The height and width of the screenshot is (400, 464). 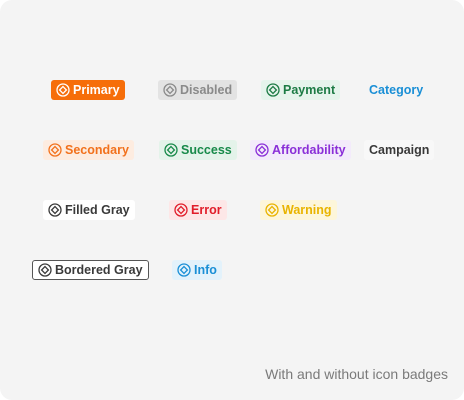 I want to click on badge-label: Payment, so click(x=309, y=90).